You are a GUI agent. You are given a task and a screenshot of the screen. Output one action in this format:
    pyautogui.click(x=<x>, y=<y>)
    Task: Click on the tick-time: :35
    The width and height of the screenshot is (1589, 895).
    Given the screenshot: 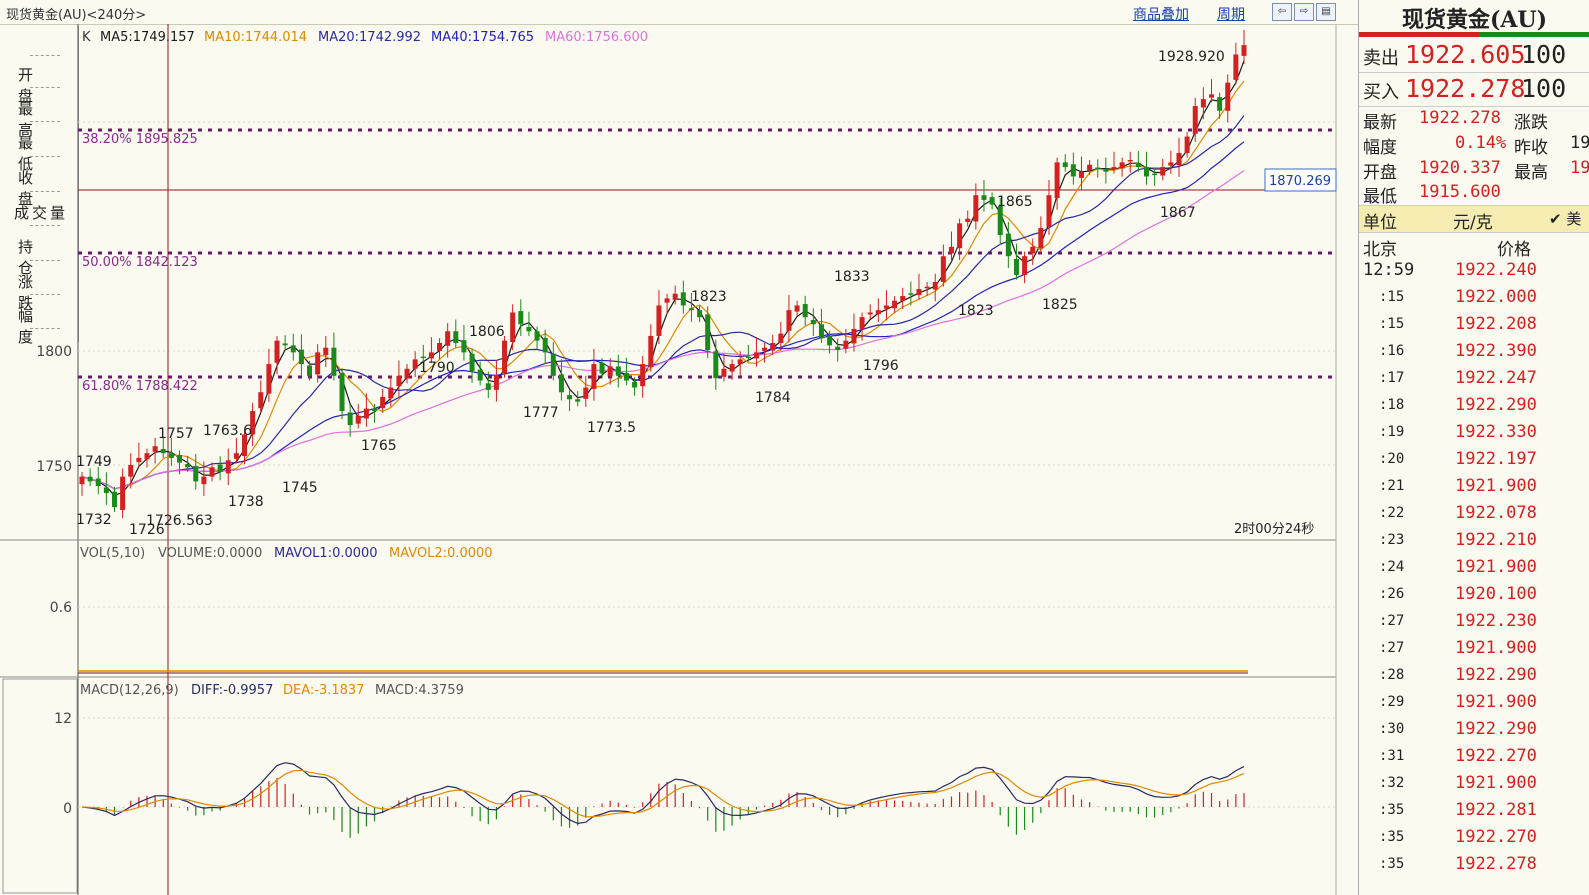 What is the action you would take?
    pyautogui.click(x=1392, y=810)
    